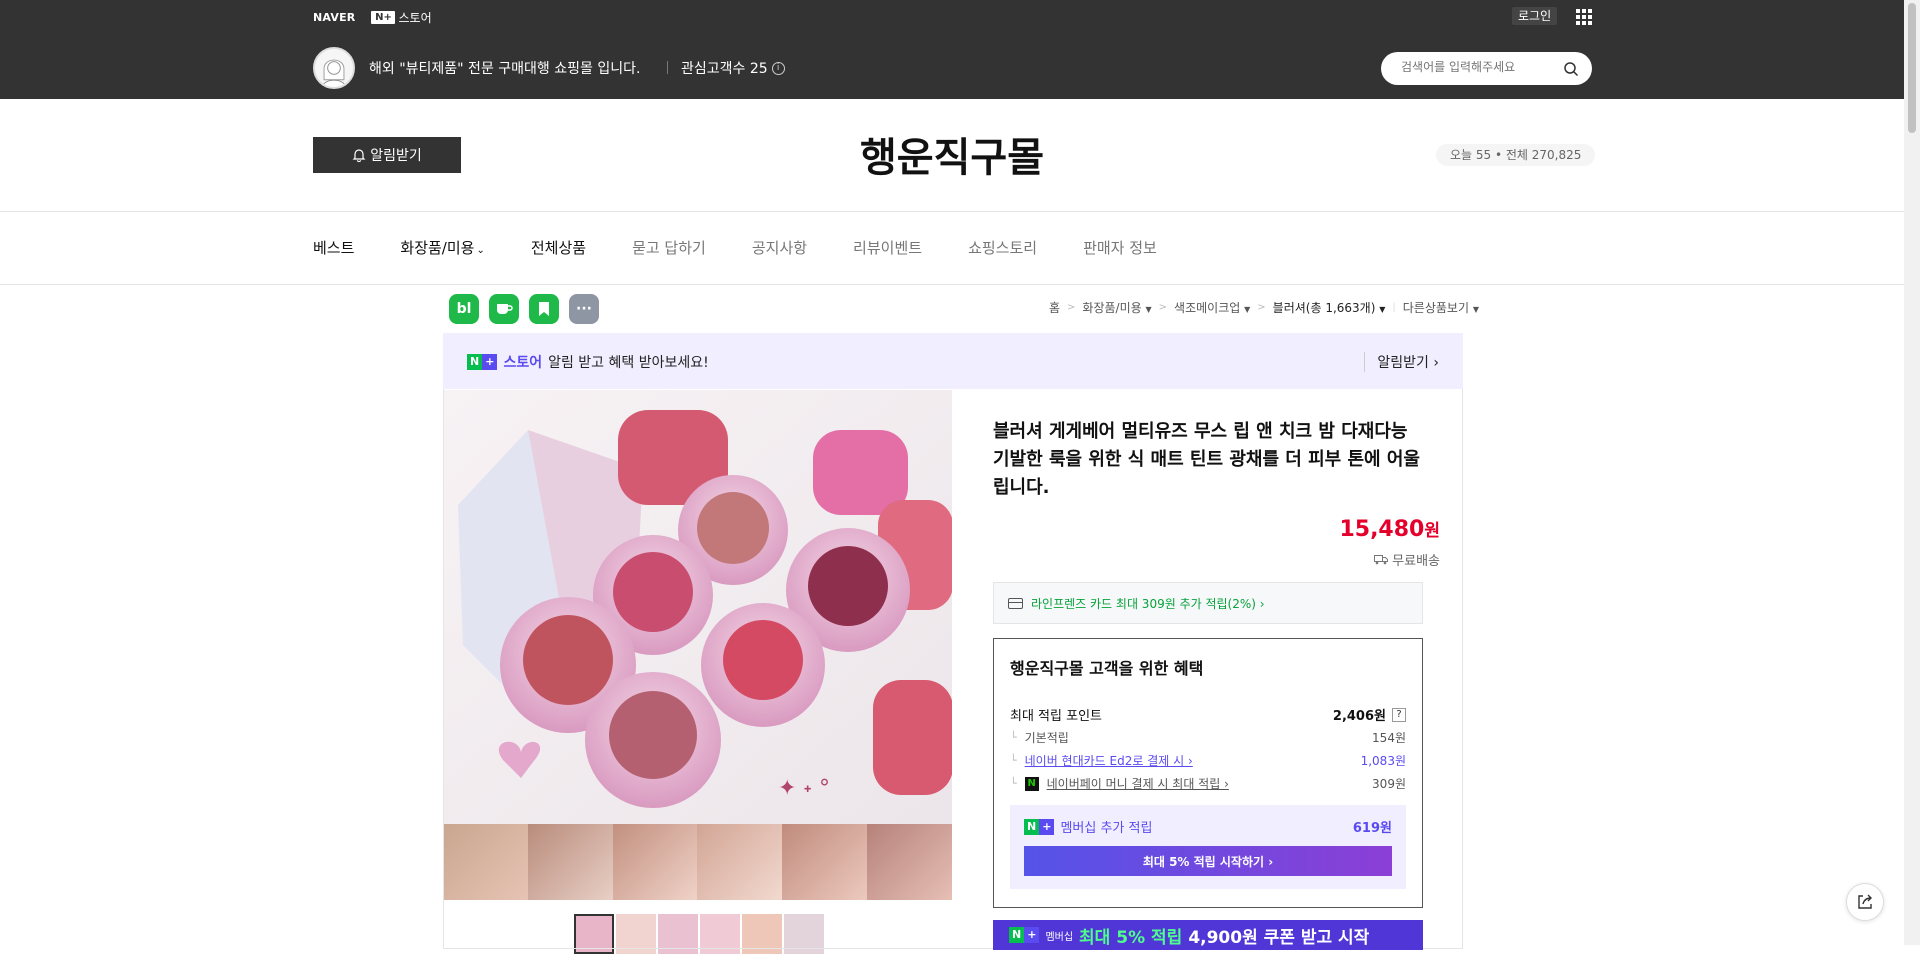  I want to click on npay-money-link: 네이버페이 머니 결제 시 최대 적립 ›, so click(1138, 783).